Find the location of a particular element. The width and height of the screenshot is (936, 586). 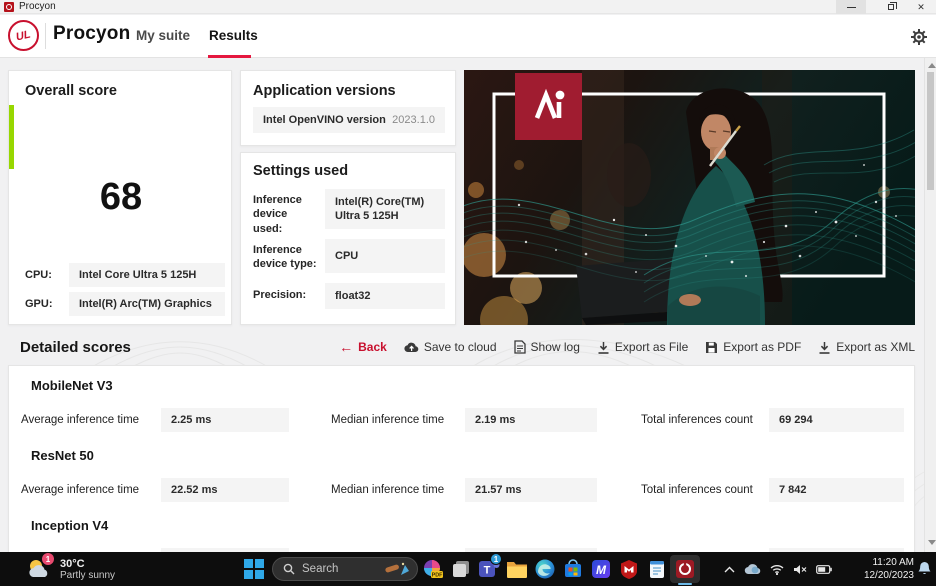

edge-icon is located at coordinates (545, 569).